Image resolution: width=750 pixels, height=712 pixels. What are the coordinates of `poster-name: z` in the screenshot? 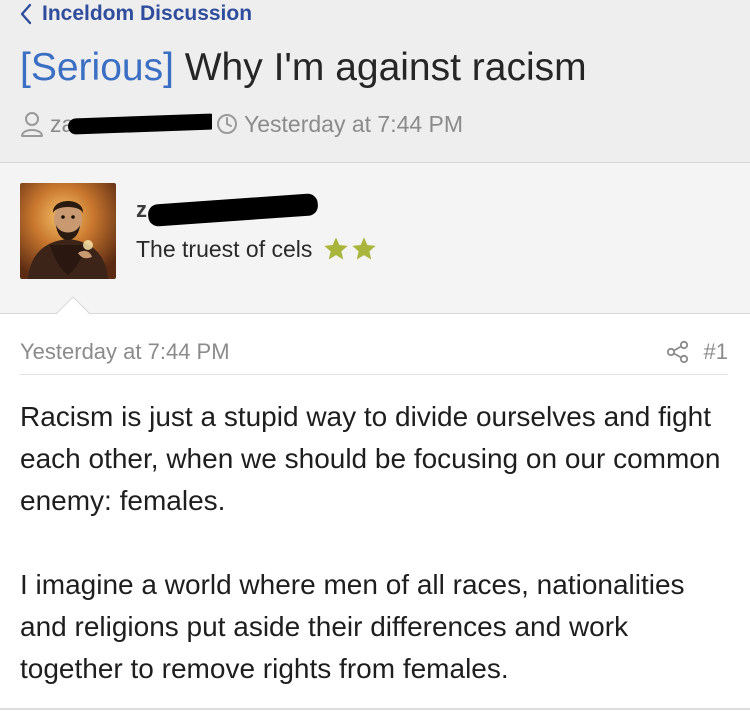 It's located at (231, 210).